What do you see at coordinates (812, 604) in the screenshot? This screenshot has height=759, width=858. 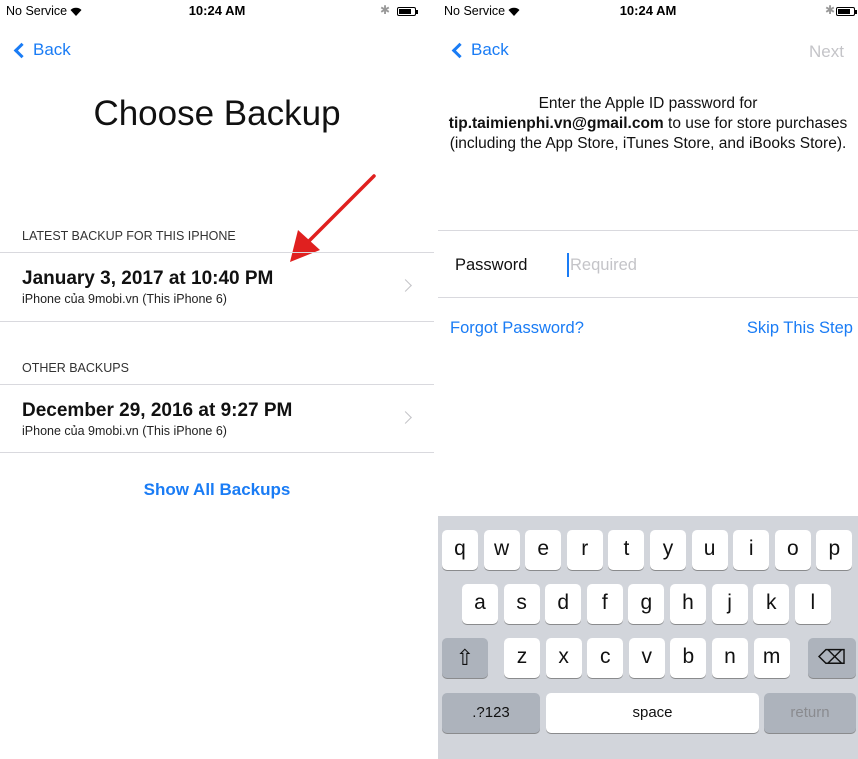 I see `key-l: l` at bounding box center [812, 604].